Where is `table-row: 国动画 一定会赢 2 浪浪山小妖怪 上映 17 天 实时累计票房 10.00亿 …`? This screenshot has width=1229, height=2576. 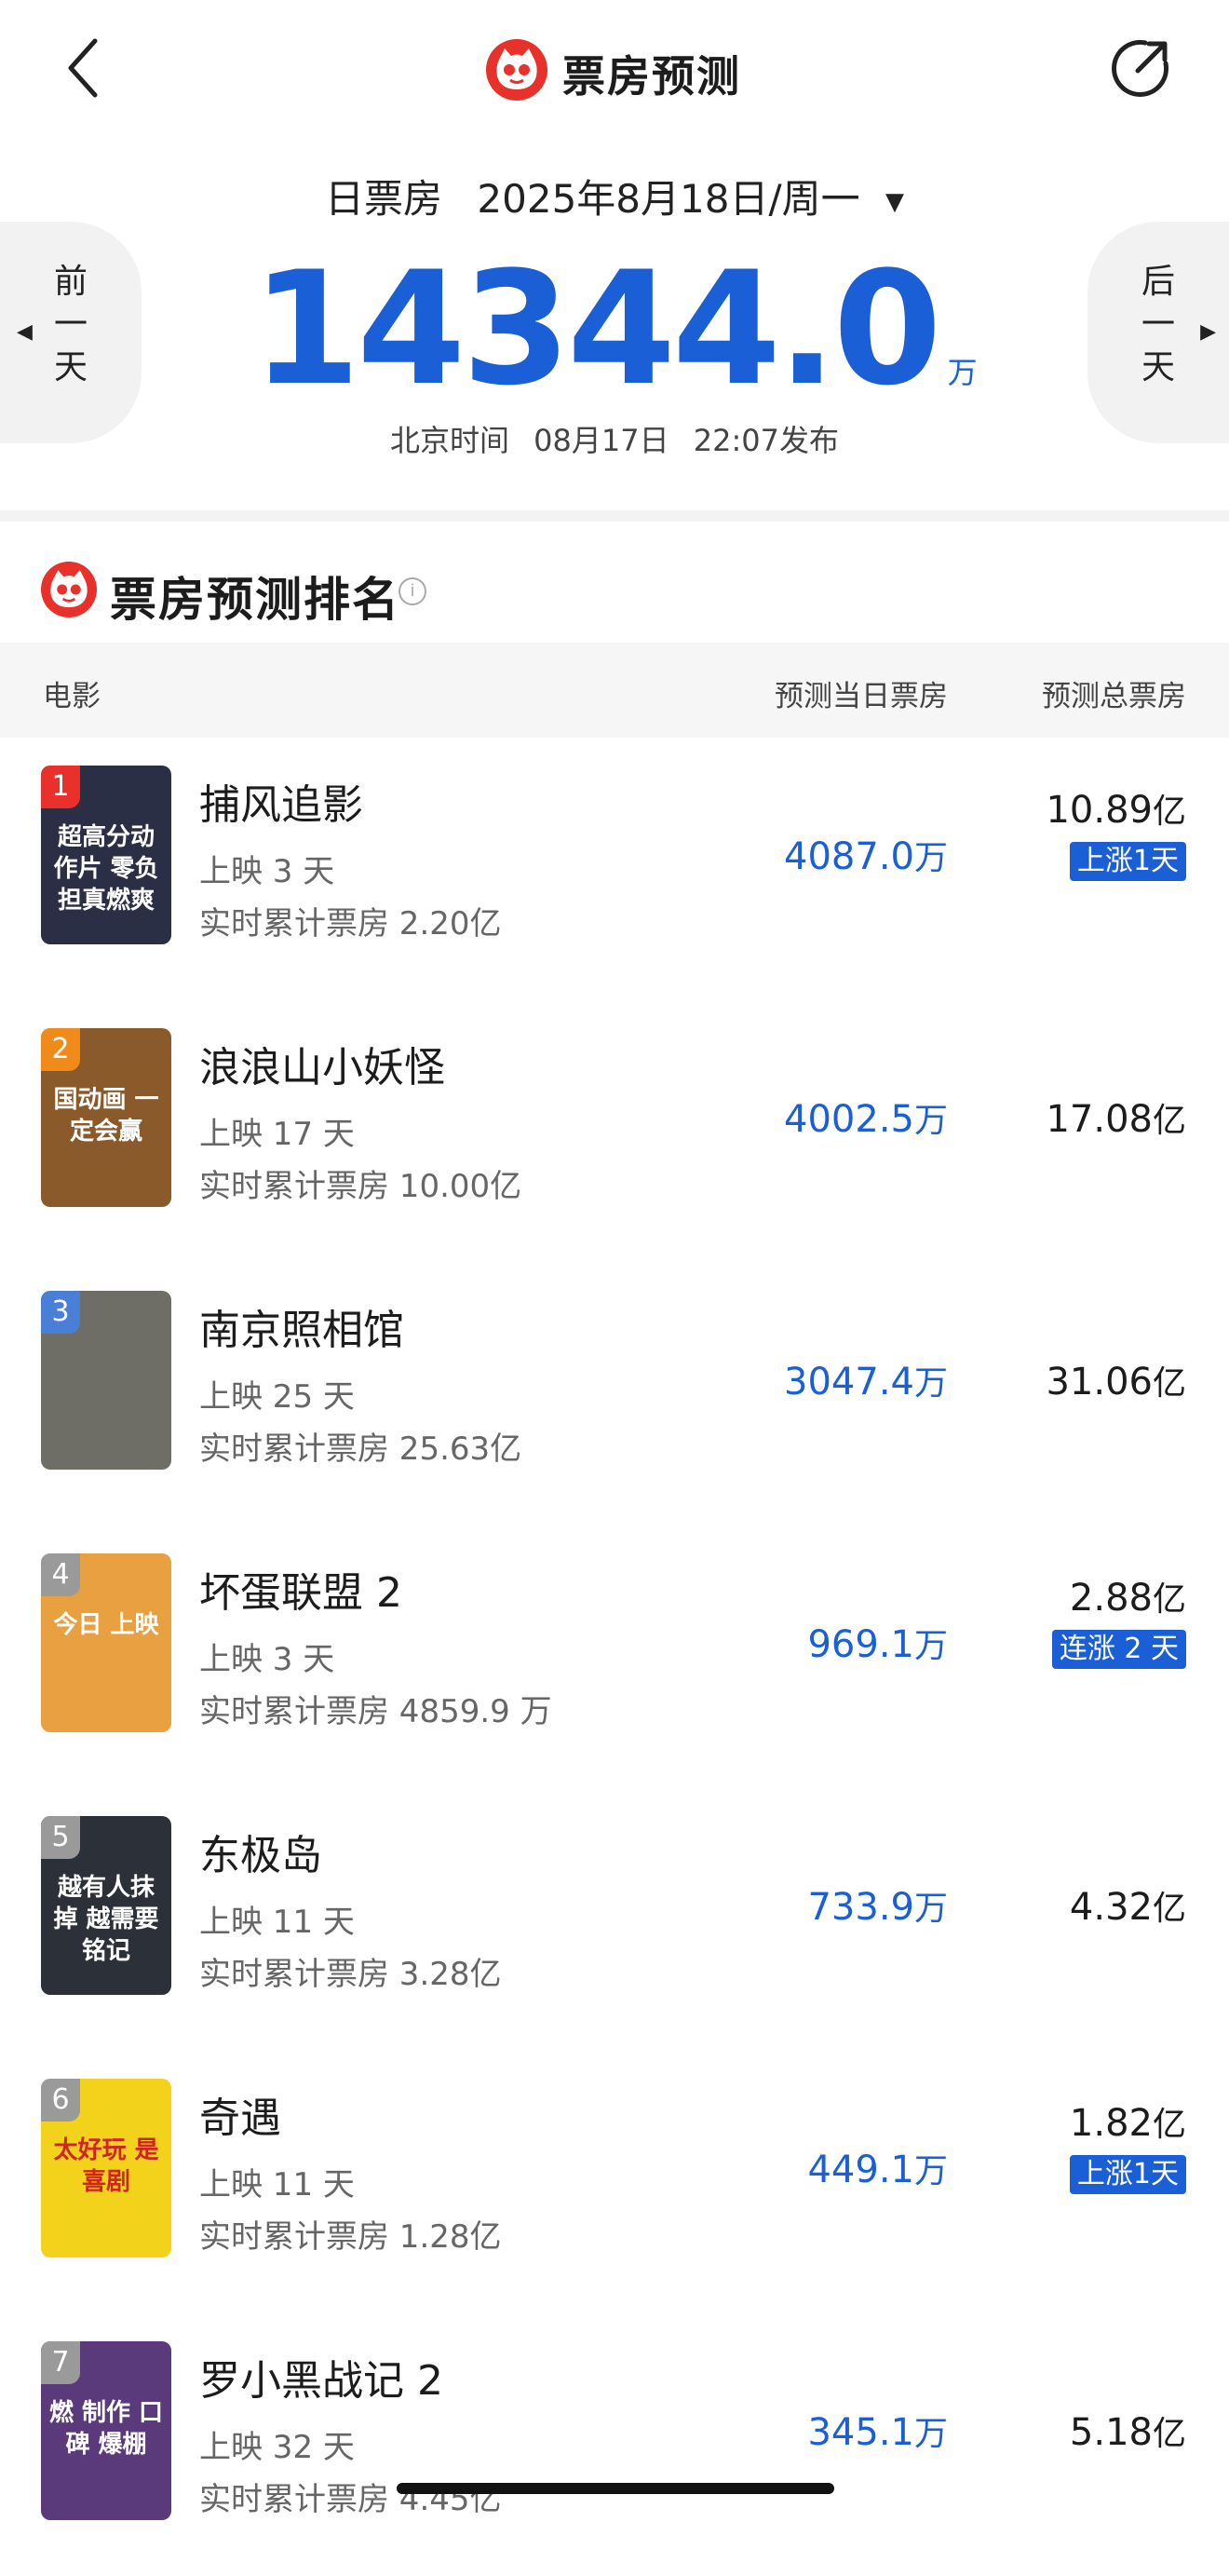
table-row: 国动画 一定会赢 2 浪浪山小妖怪 上映 17 天 实时累计票房 10.00亿 … is located at coordinates (614, 1131).